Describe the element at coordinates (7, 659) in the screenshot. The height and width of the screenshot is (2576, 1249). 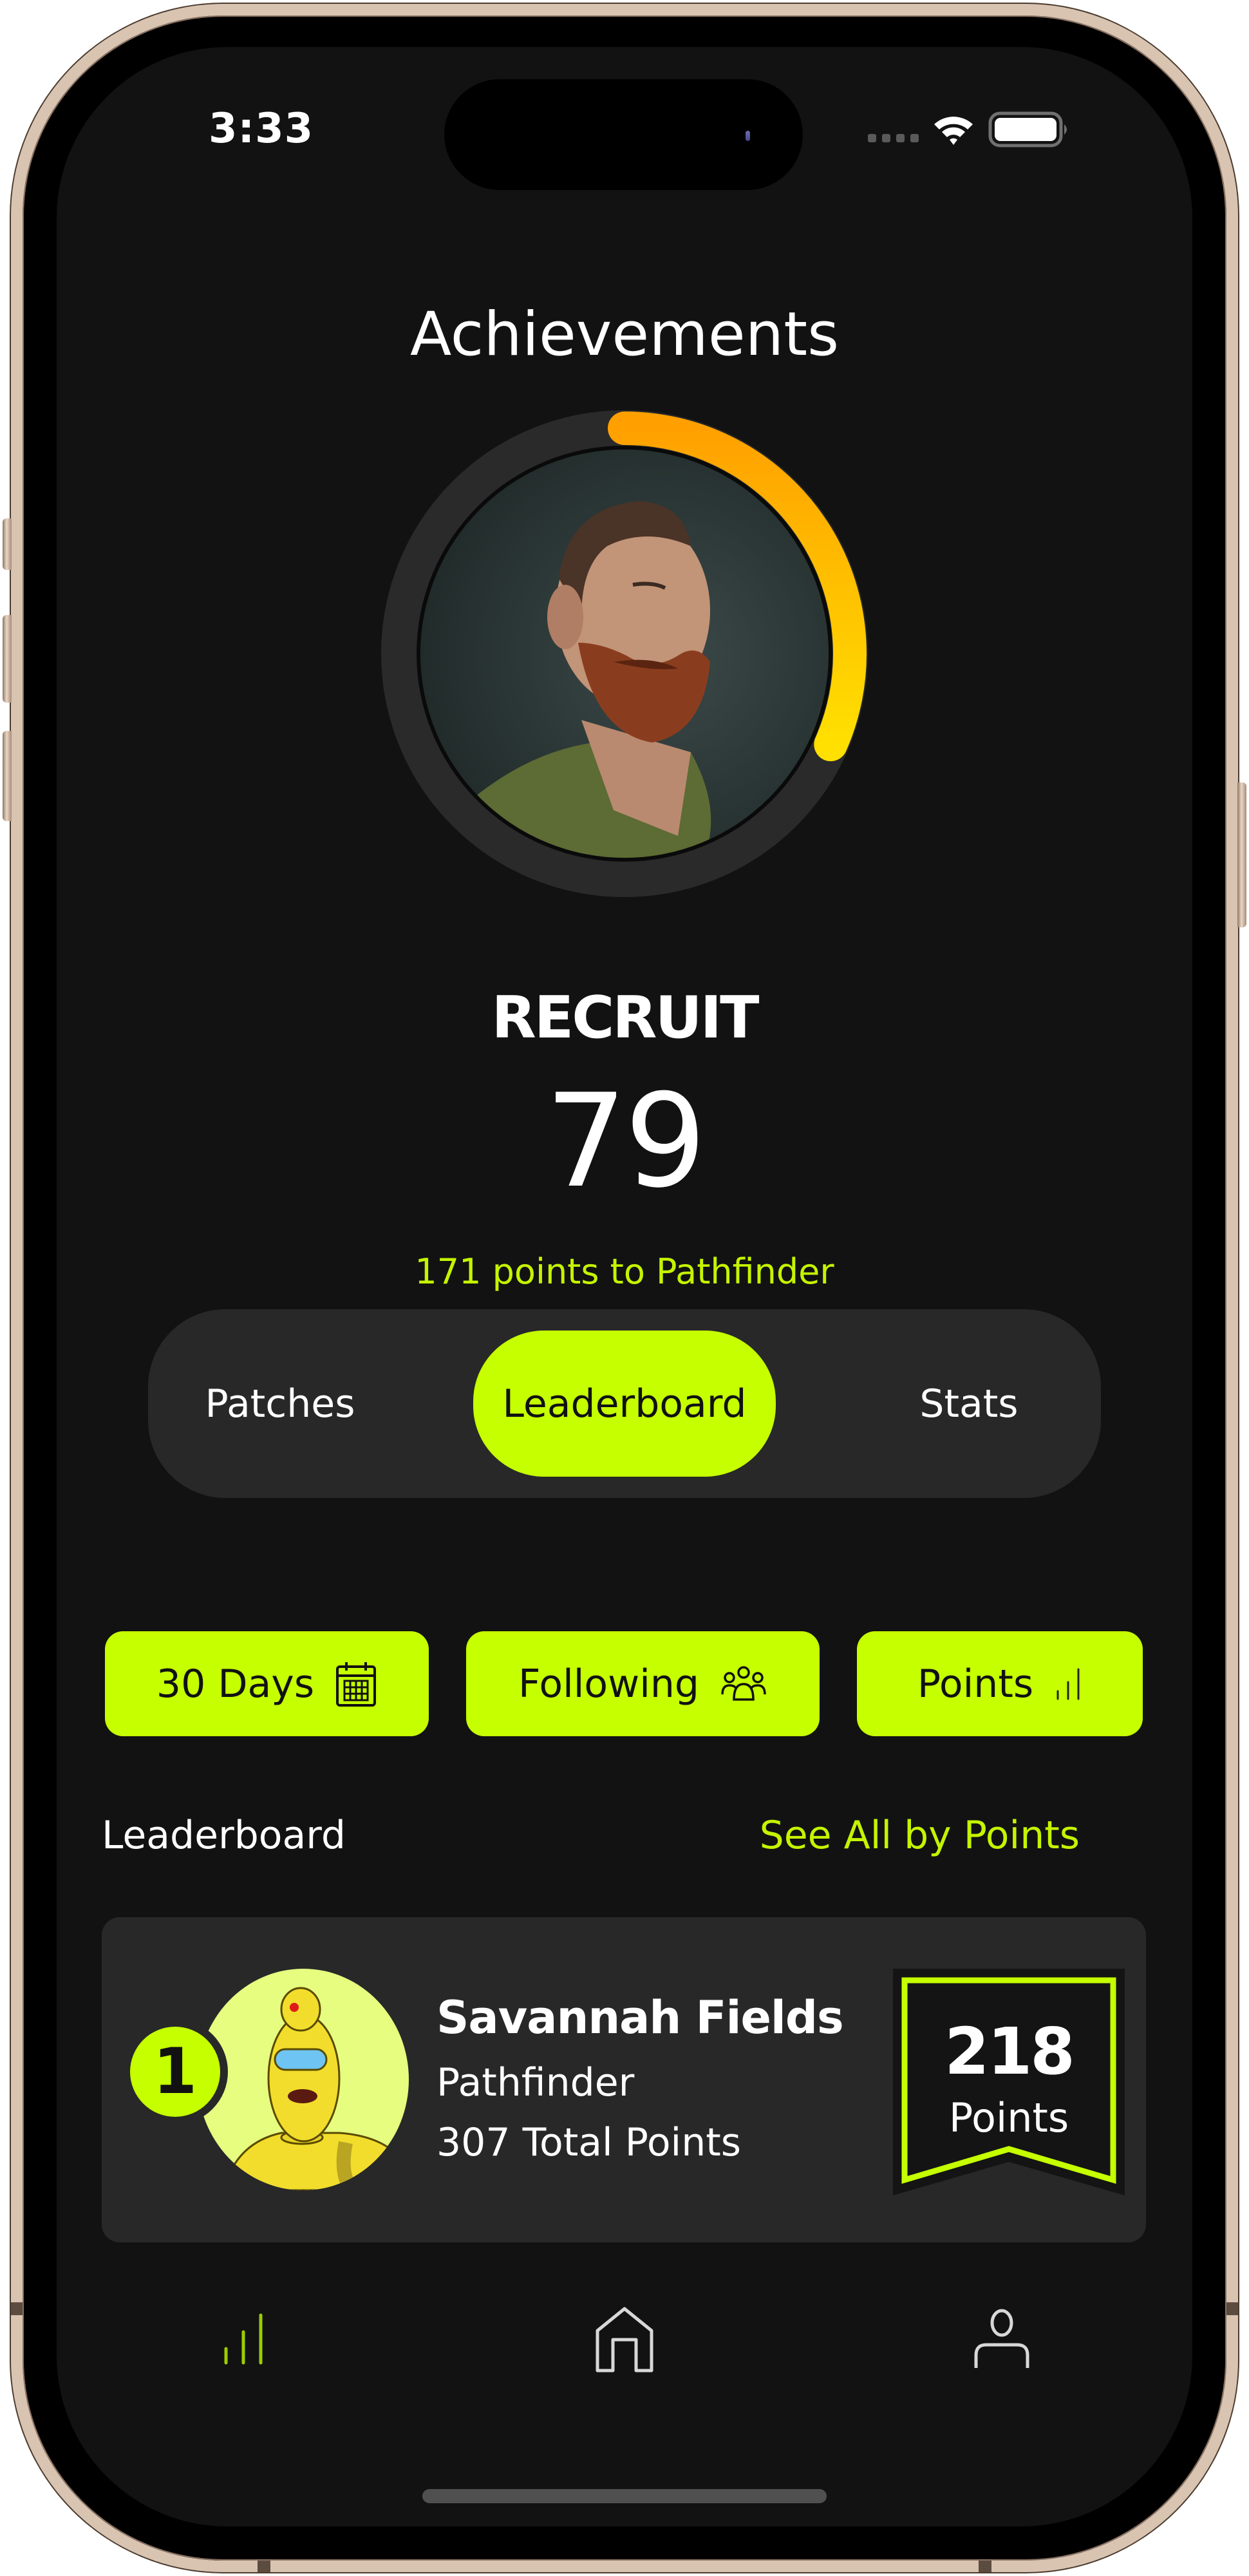
I see `volume-up-button` at that location.